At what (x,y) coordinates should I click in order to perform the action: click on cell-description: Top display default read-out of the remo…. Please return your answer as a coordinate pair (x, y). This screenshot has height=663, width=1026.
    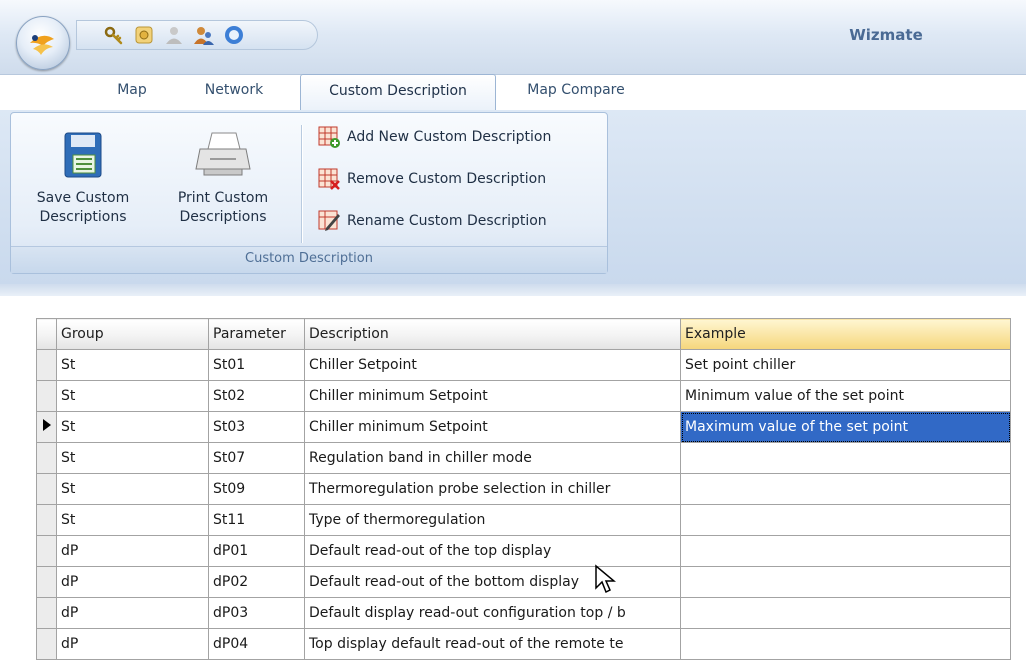
    Looking at the image, I should click on (492, 644).